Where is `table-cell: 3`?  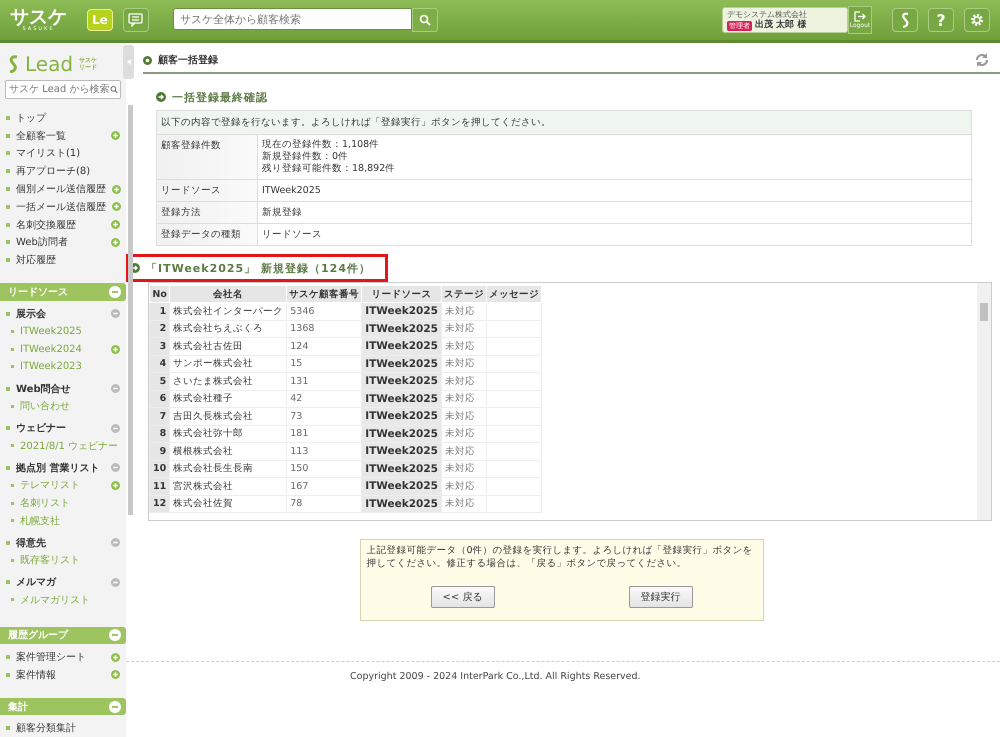 table-cell: 3 is located at coordinates (160, 346).